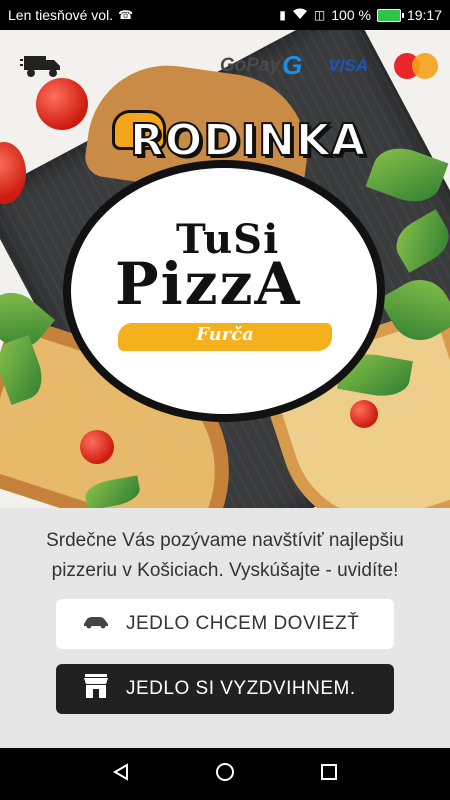 Image resolution: width=450 pixels, height=800 pixels. I want to click on gopay-logo: GoPay G, so click(261, 65).